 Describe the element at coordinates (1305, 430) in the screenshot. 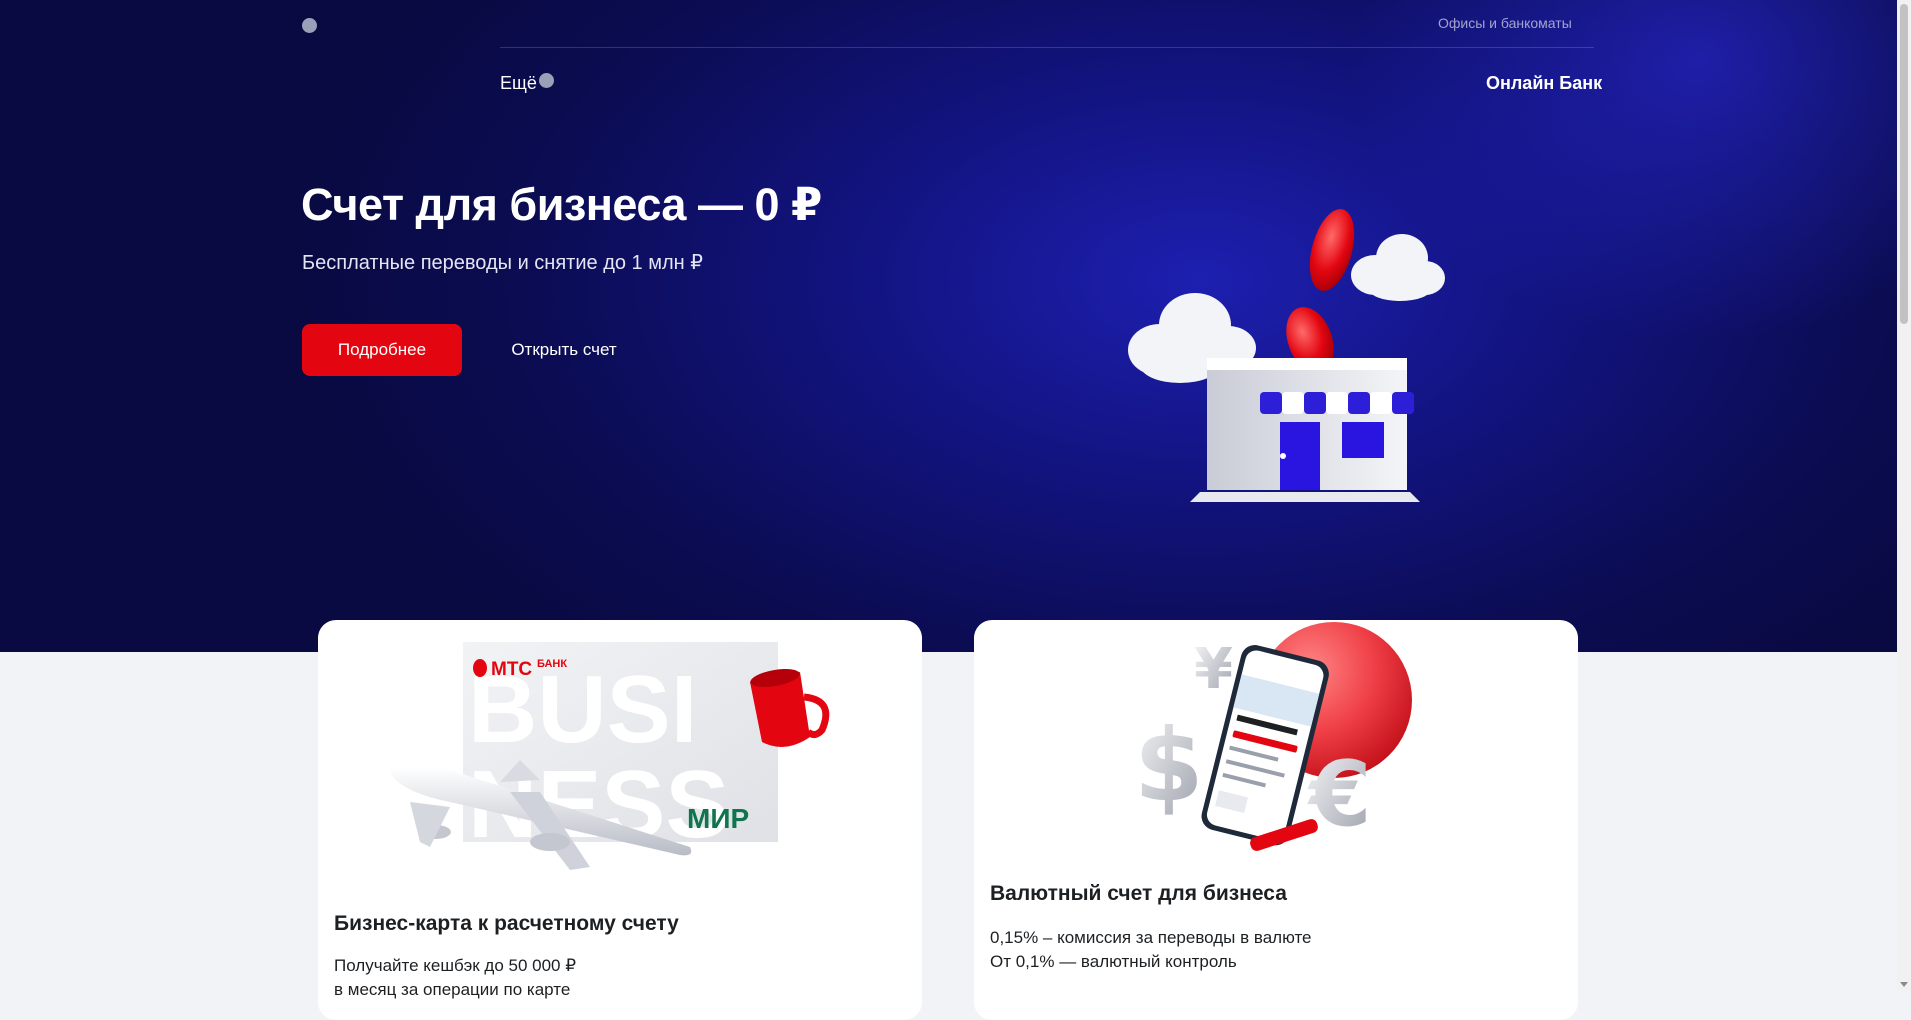

I see `shop-building` at that location.